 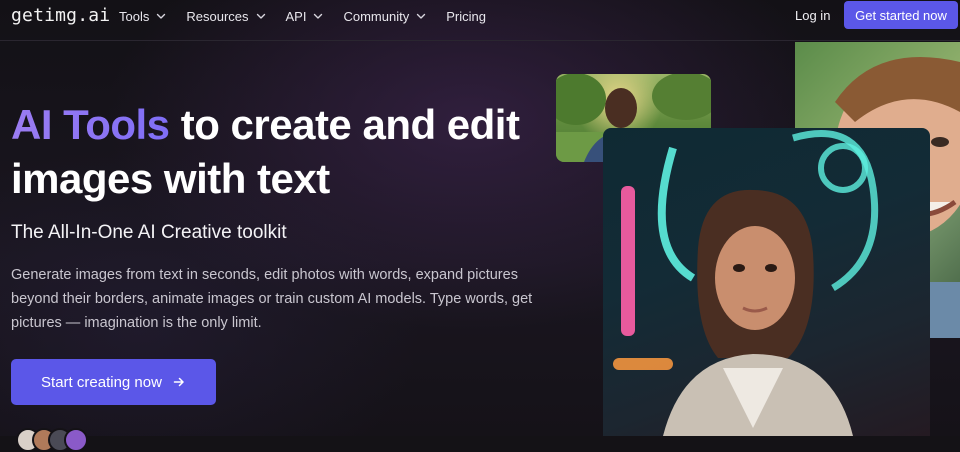 I want to click on nav-item-pricing: Pricing, so click(x=466, y=16).